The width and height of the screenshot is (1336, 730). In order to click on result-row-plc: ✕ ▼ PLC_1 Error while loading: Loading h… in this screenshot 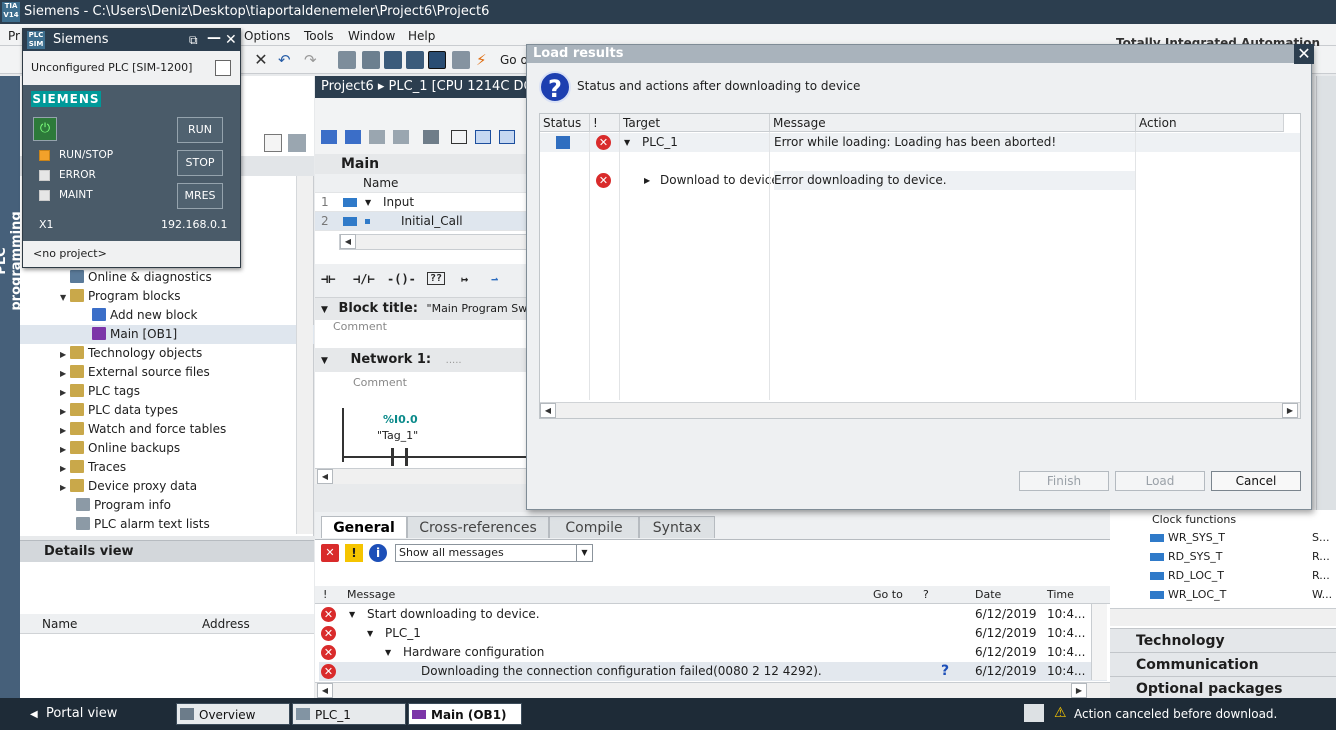, I will do `click(920, 142)`.